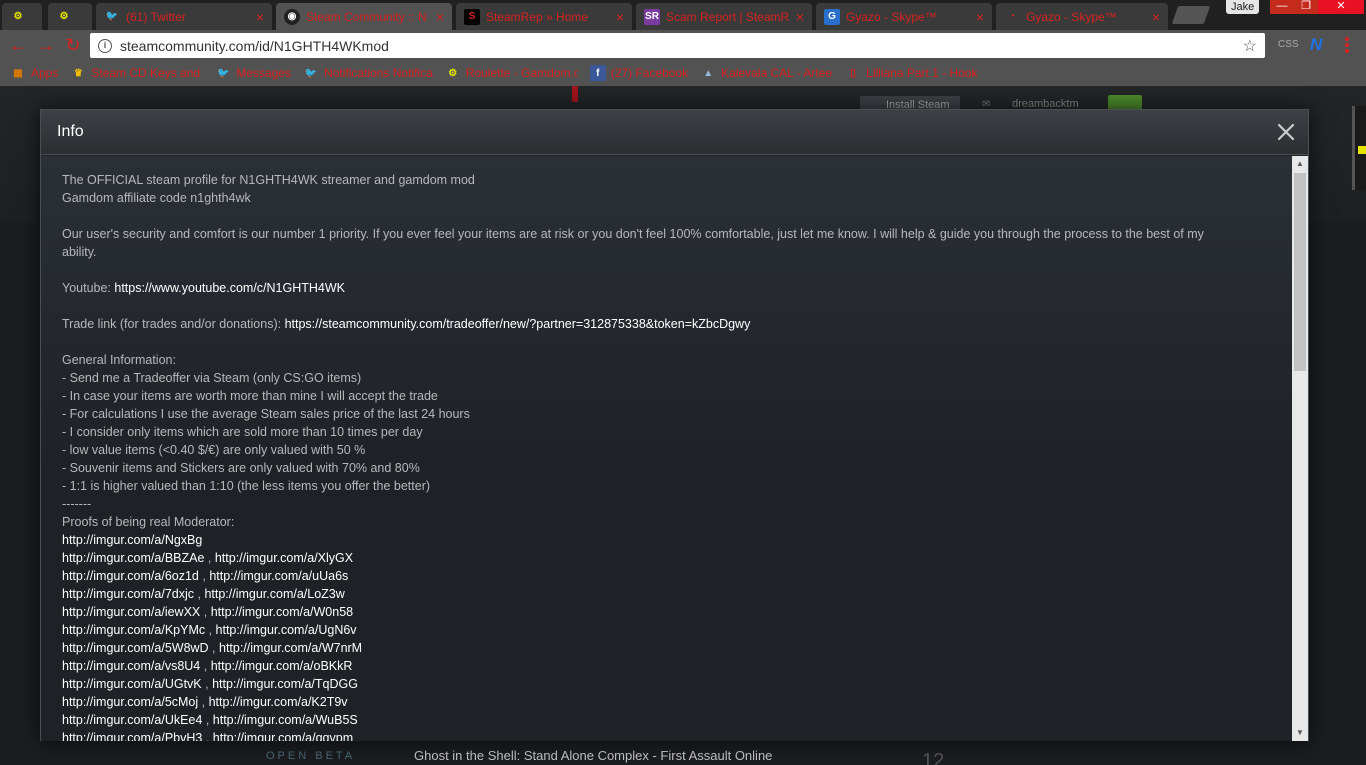 This screenshot has height=765, width=1366. What do you see at coordinates (105, 45) in the screenshot?
I see `info-icon: i` at bounding box center [105, 45].